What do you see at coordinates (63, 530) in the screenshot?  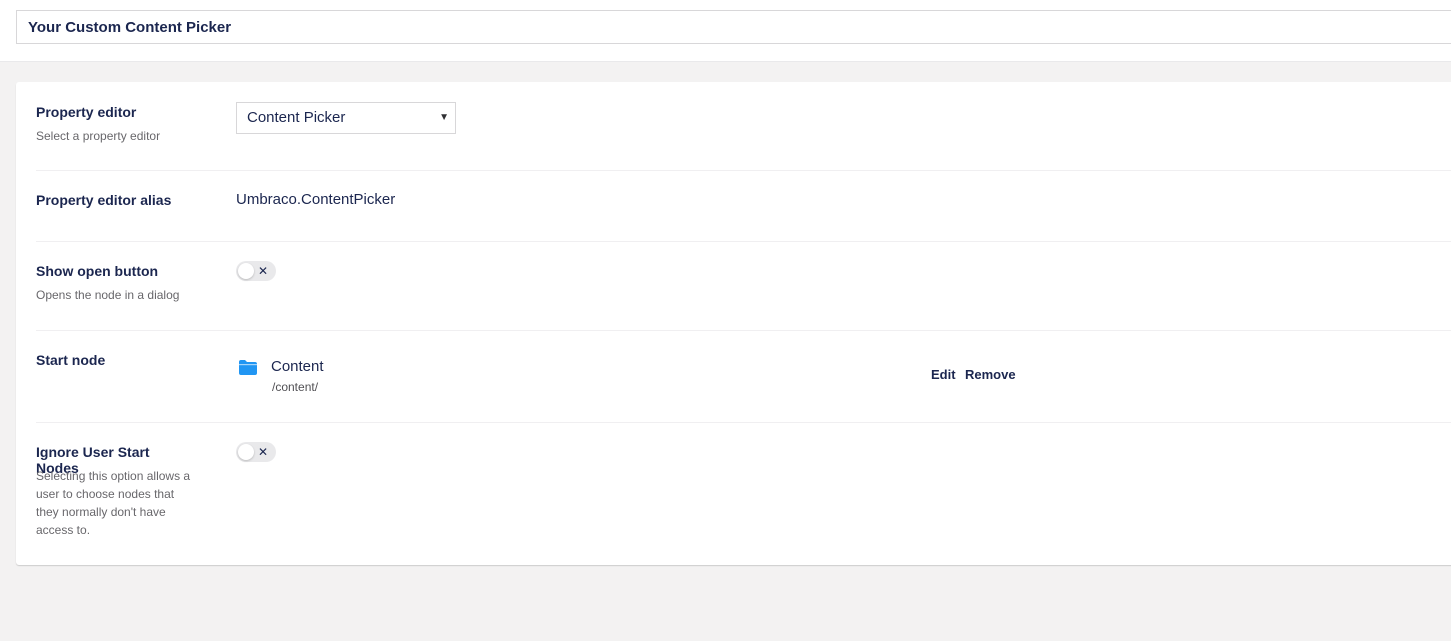 I see `description-line: access to.` at bounding box center [63, 530].